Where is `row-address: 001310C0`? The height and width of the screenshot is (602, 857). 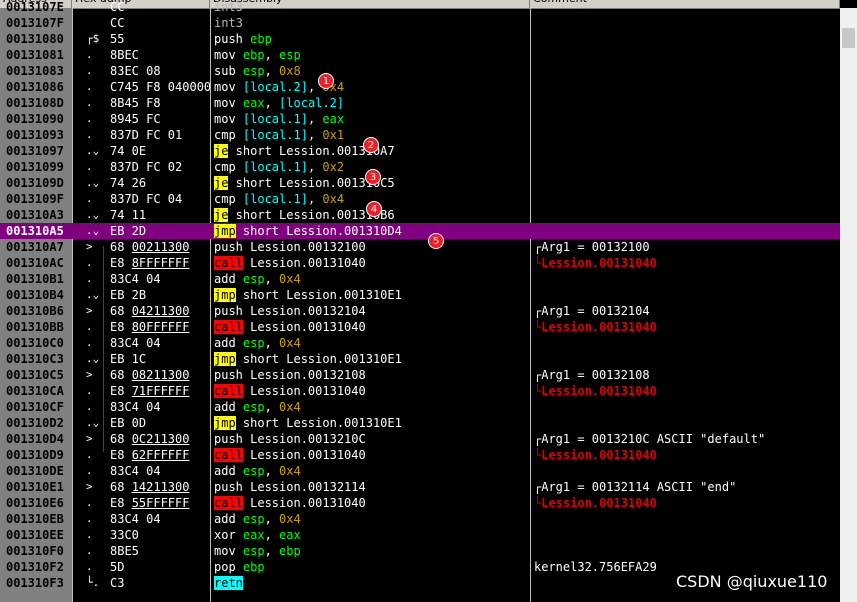 row-address: 001310C0 is located at coordinates (35, 343).